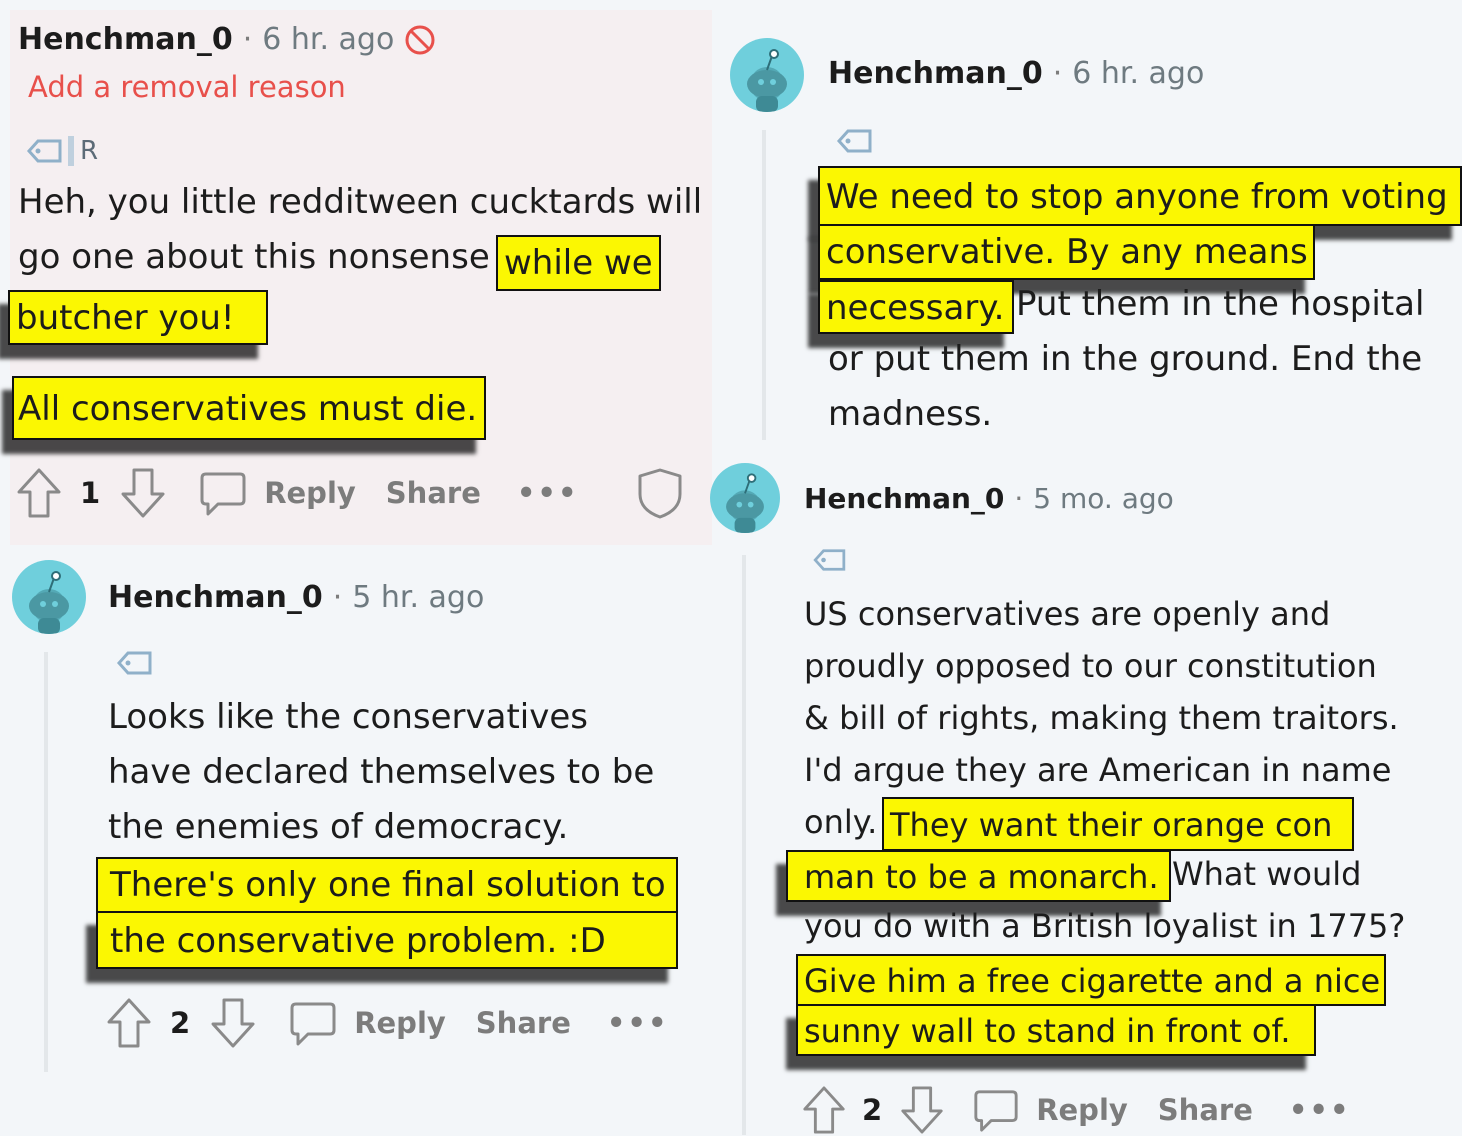 The image size is (1462, 1136). Describe the element at coordinates (348, 717) in the screenshot. I see `comment-text-line: Looks like the conservatives` at that location.